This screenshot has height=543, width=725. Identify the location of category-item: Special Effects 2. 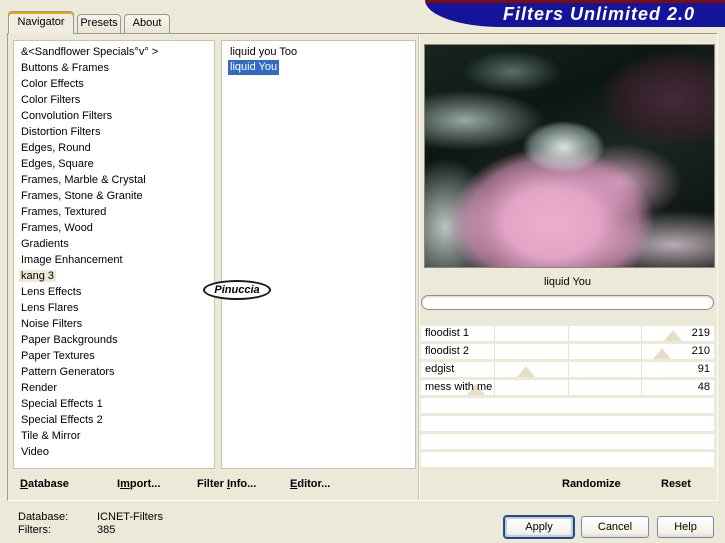
(116, 420).